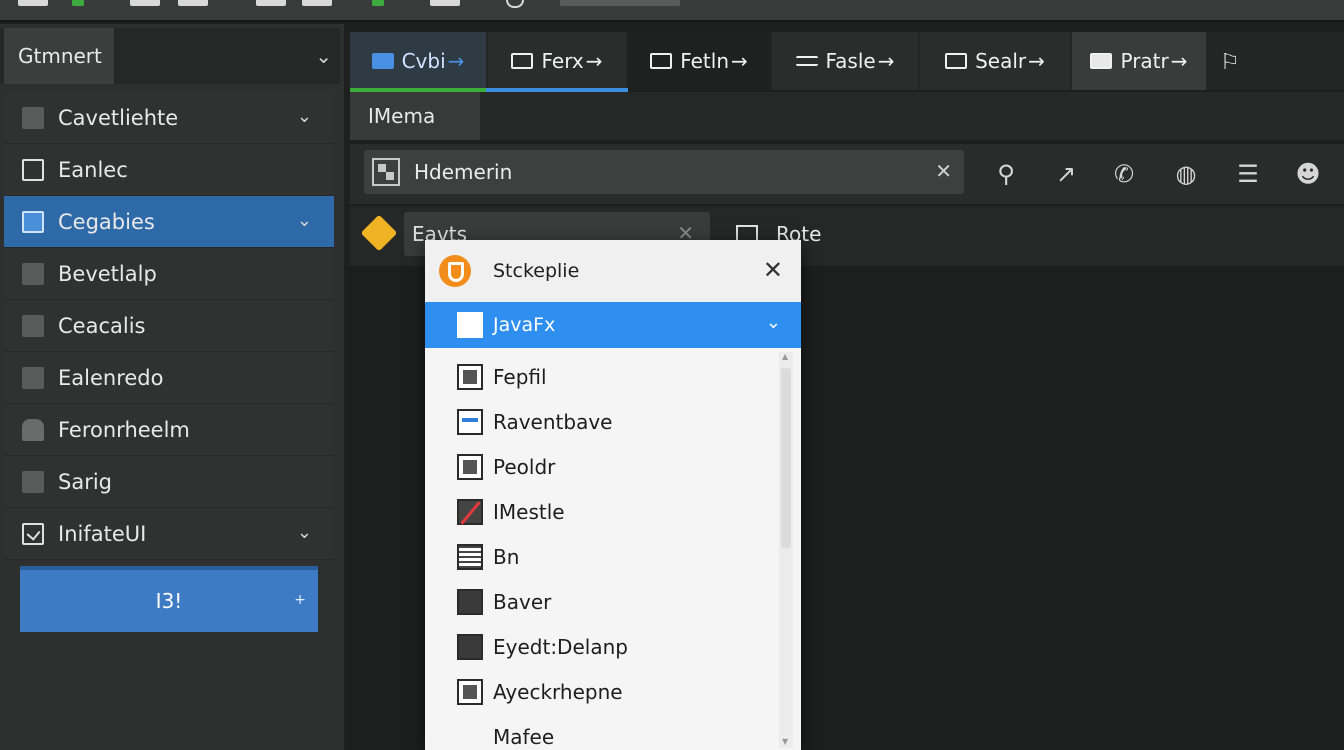 Image resolution: width=1344 pixels, height=750 pixels. What do you see at coordinates (124, 429) in the screenshot?
I see `sidebar-item-label: Feronrheelm` at bounding box center [124, 429].